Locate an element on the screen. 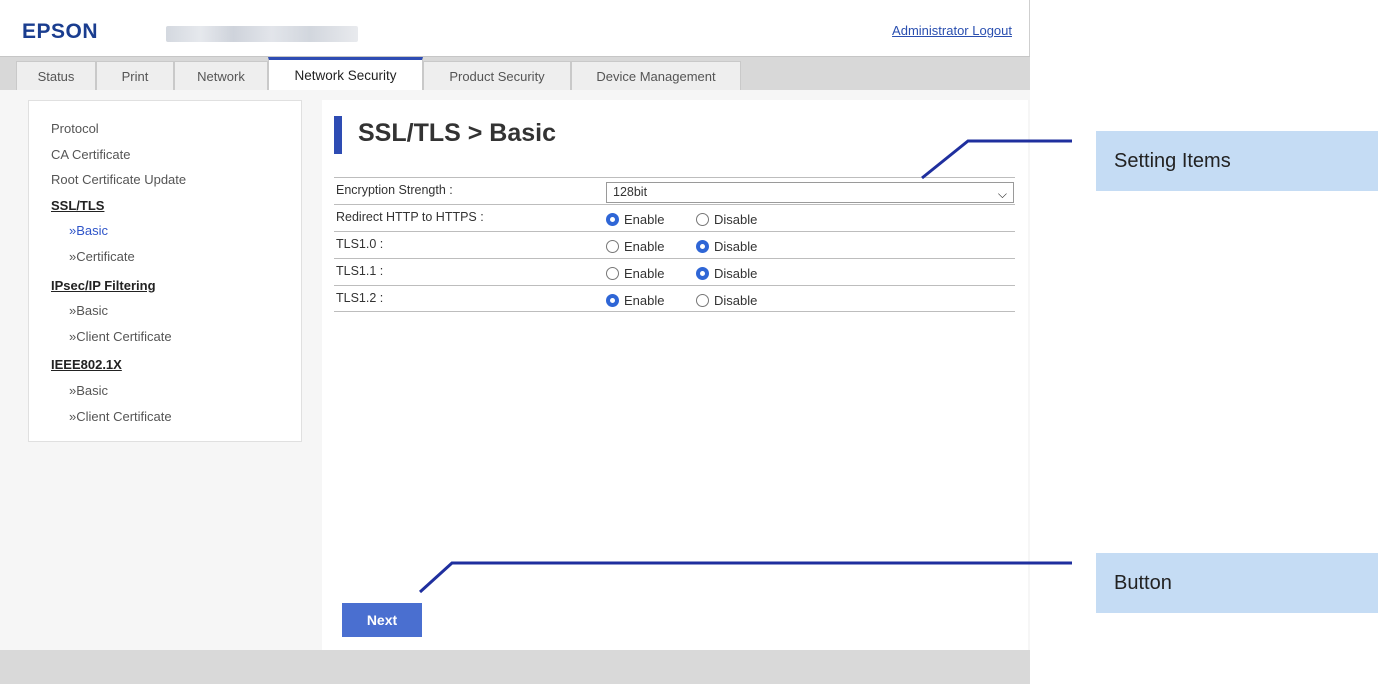 Image resolution: width=1382 pixels, height=684 pixels. tls11-disable-radio: Disable is located at coordinates (726, 273).